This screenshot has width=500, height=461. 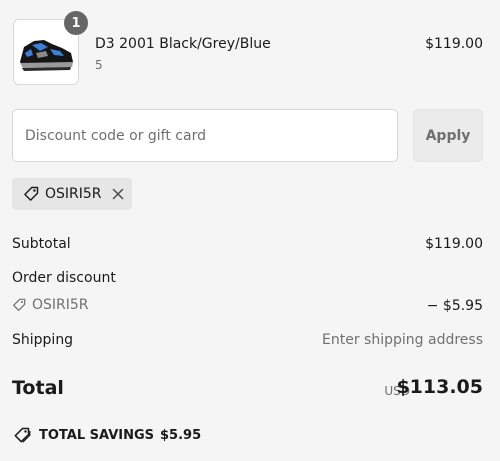 I want to click on discount-code-input, so click(x=205, y=135).